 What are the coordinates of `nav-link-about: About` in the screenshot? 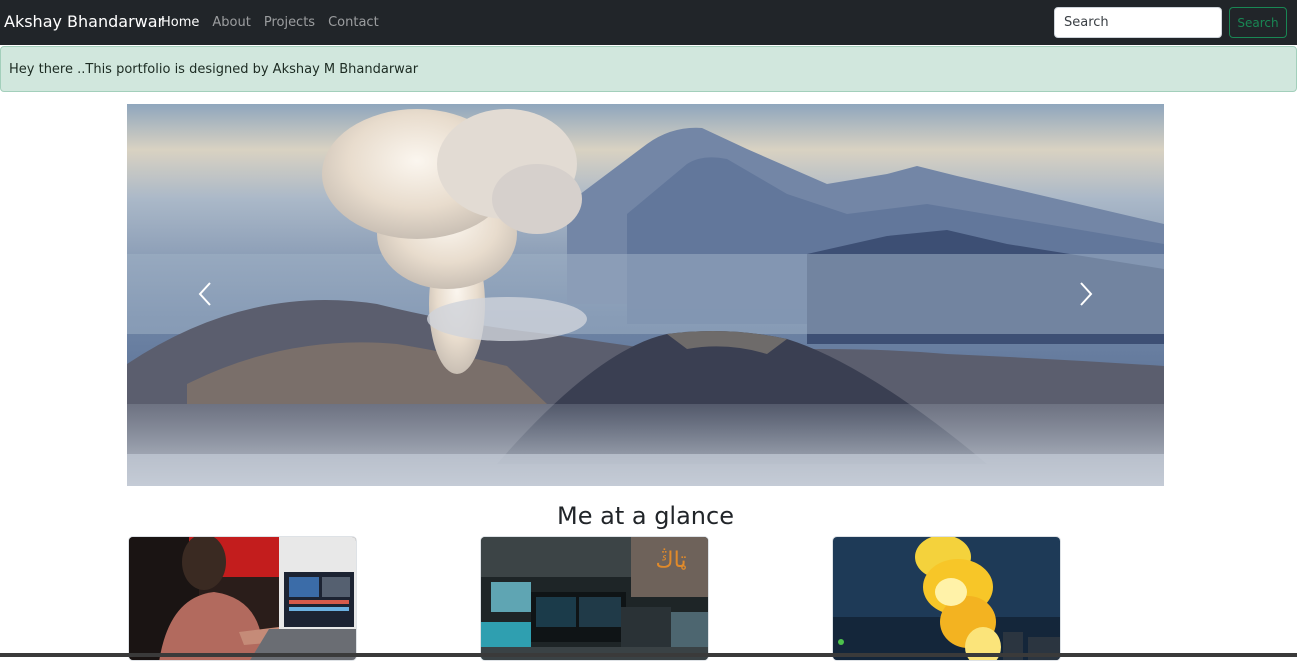 It's located at (231, 23).